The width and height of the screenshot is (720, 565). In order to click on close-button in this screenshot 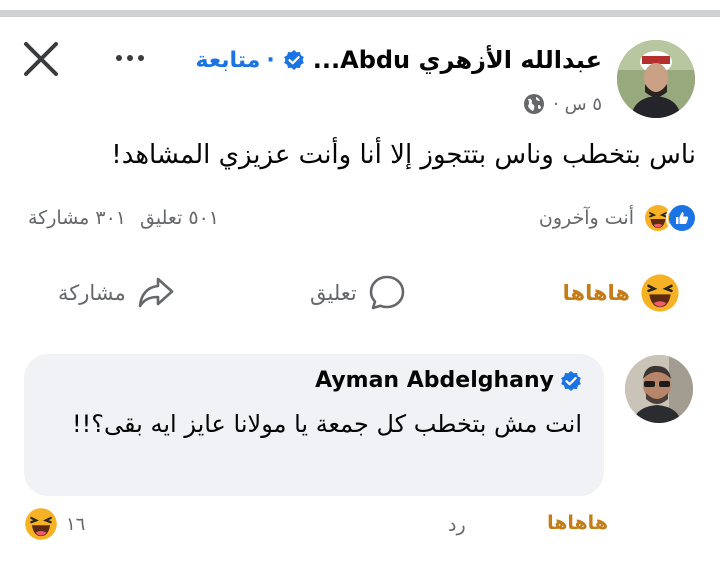, I will do `click(41, 59)`.